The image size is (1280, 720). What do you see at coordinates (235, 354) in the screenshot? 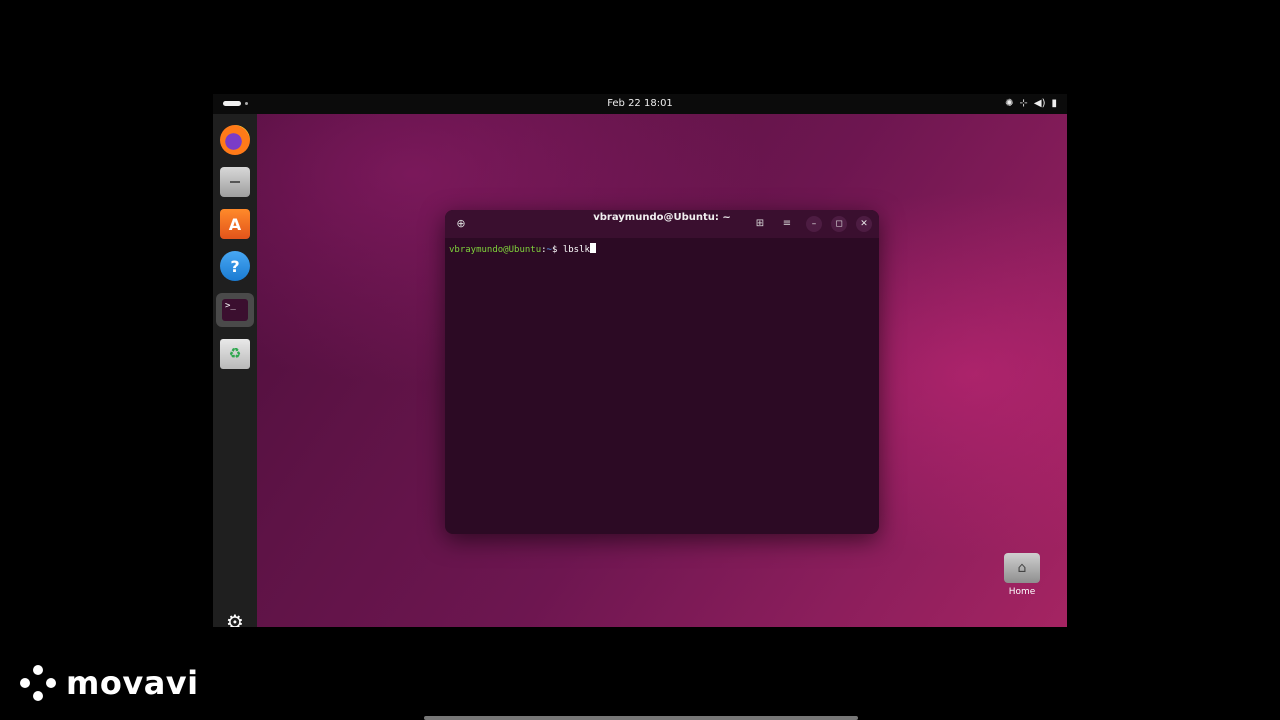
I see `trash-icon: ♻` at bounding box center [235, 354].